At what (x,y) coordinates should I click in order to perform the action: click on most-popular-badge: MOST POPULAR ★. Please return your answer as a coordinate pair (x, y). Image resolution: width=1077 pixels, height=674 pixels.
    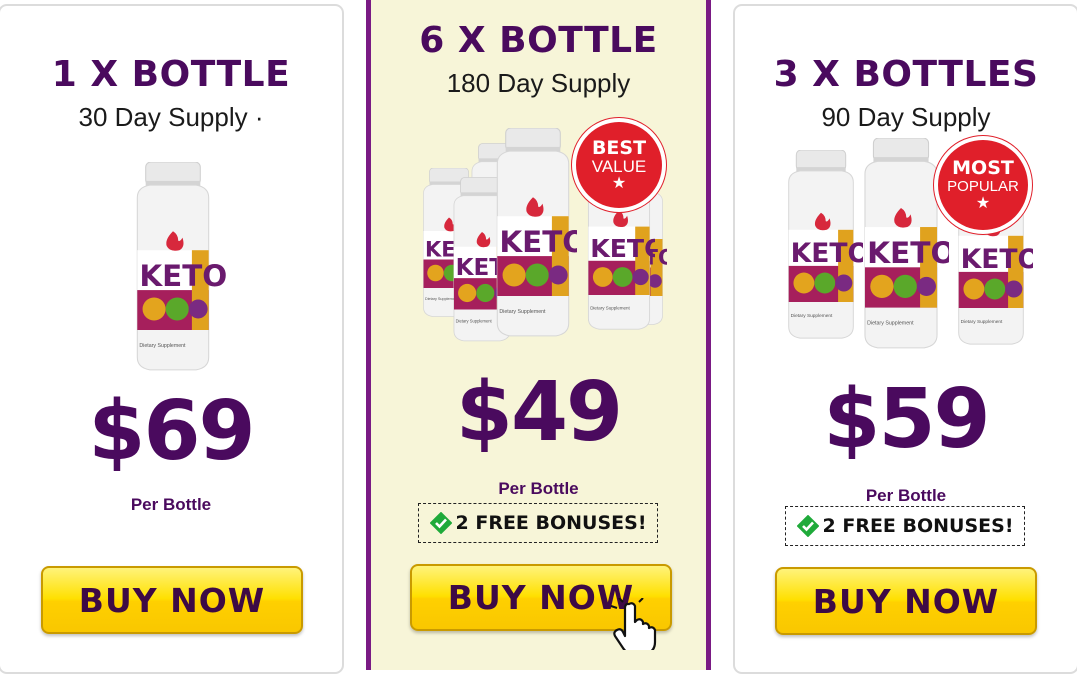
    Looking at the image, I should click on (983, 185).